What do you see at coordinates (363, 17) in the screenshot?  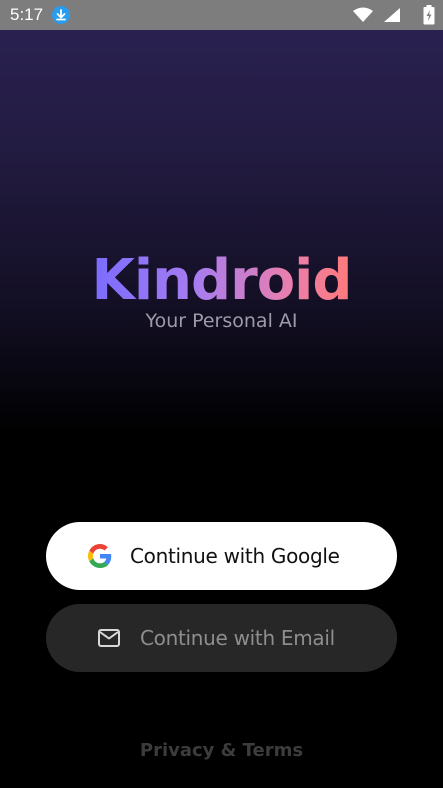 I see `wifi-icon` at bounding box center [363, 17].